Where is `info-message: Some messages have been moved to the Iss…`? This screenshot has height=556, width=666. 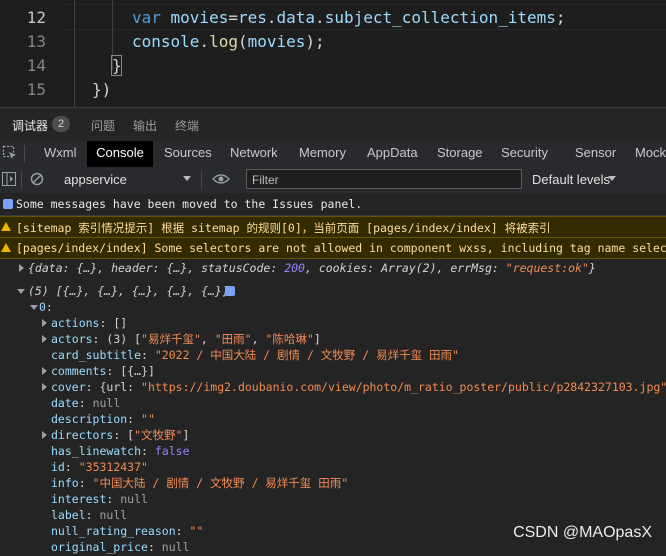
info-message: Some messages have been moved to the Iss… is located at coordinates (333, 204).